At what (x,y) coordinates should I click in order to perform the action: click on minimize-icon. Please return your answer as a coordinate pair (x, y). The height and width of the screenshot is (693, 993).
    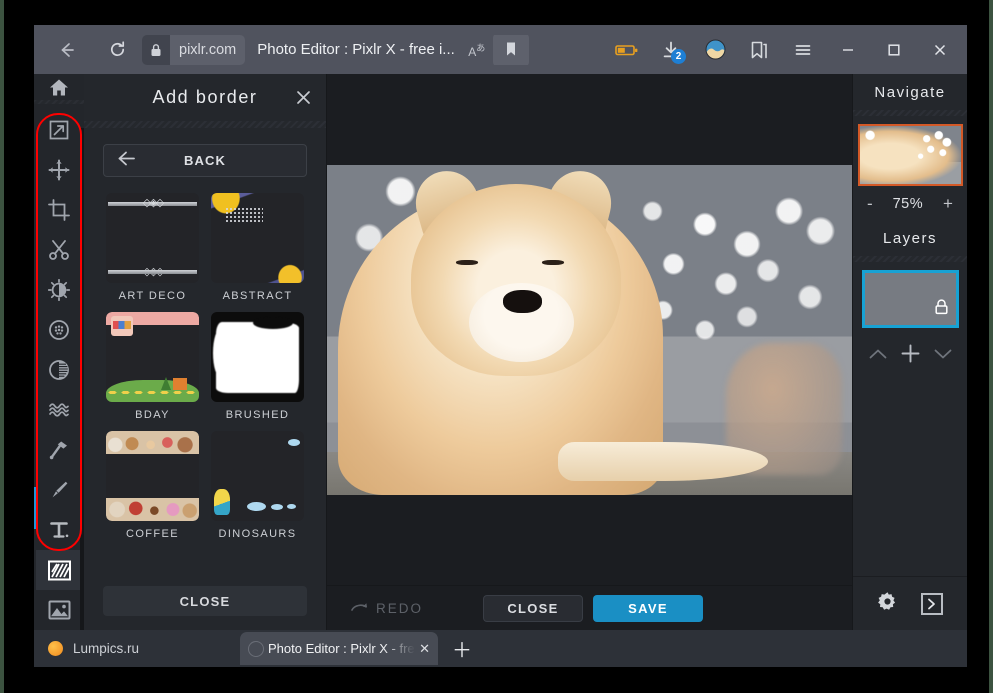
    Looking at the image, I should click on (848, 49).